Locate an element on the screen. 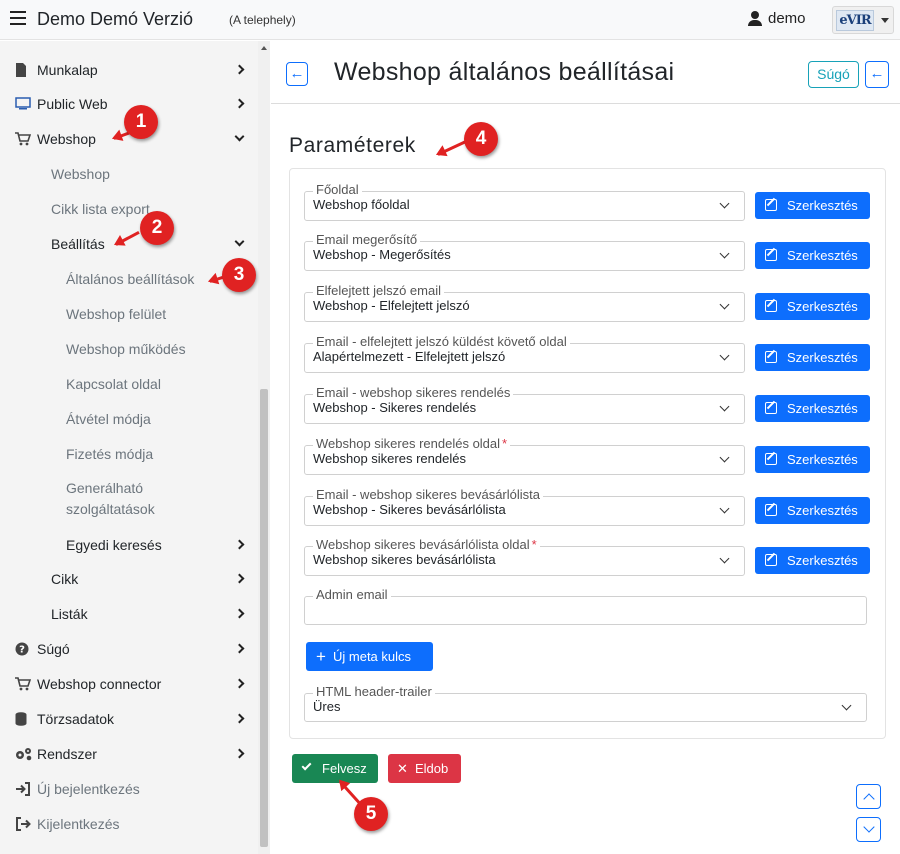 The height and width of the screenshot is (854, 900). edit-button-email-megerosito: Szerkesztés is located at coordinates (812, 255).